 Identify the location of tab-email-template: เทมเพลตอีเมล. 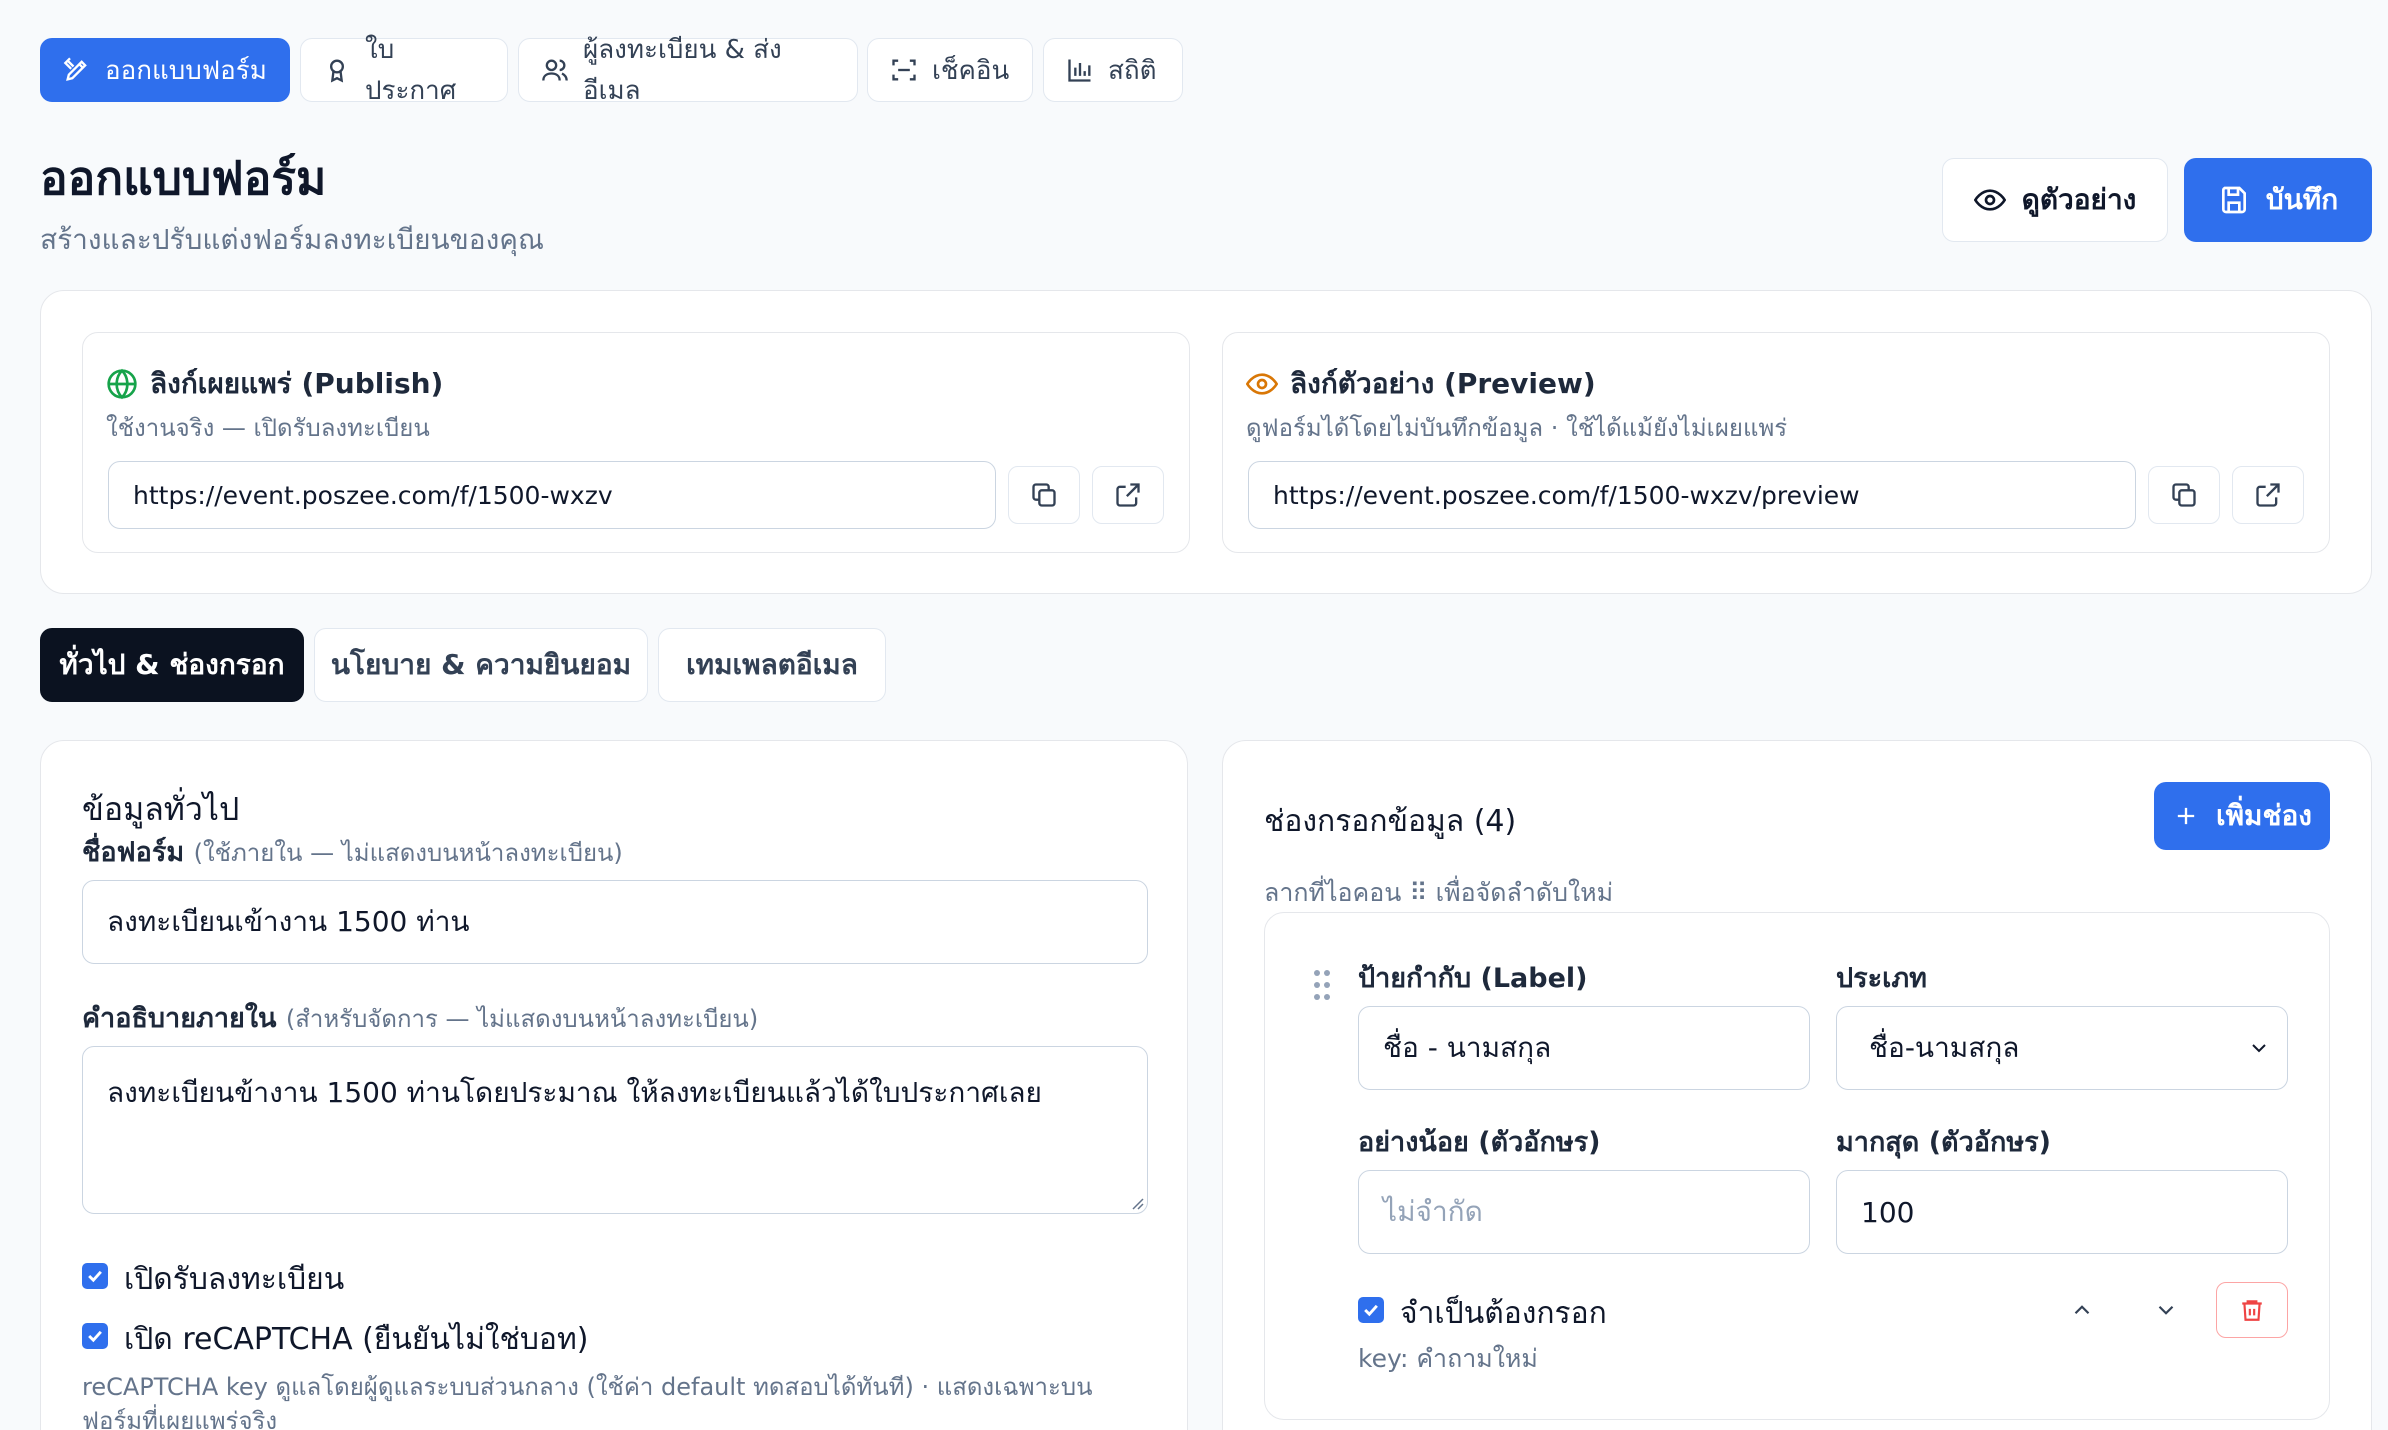
(772, 665).